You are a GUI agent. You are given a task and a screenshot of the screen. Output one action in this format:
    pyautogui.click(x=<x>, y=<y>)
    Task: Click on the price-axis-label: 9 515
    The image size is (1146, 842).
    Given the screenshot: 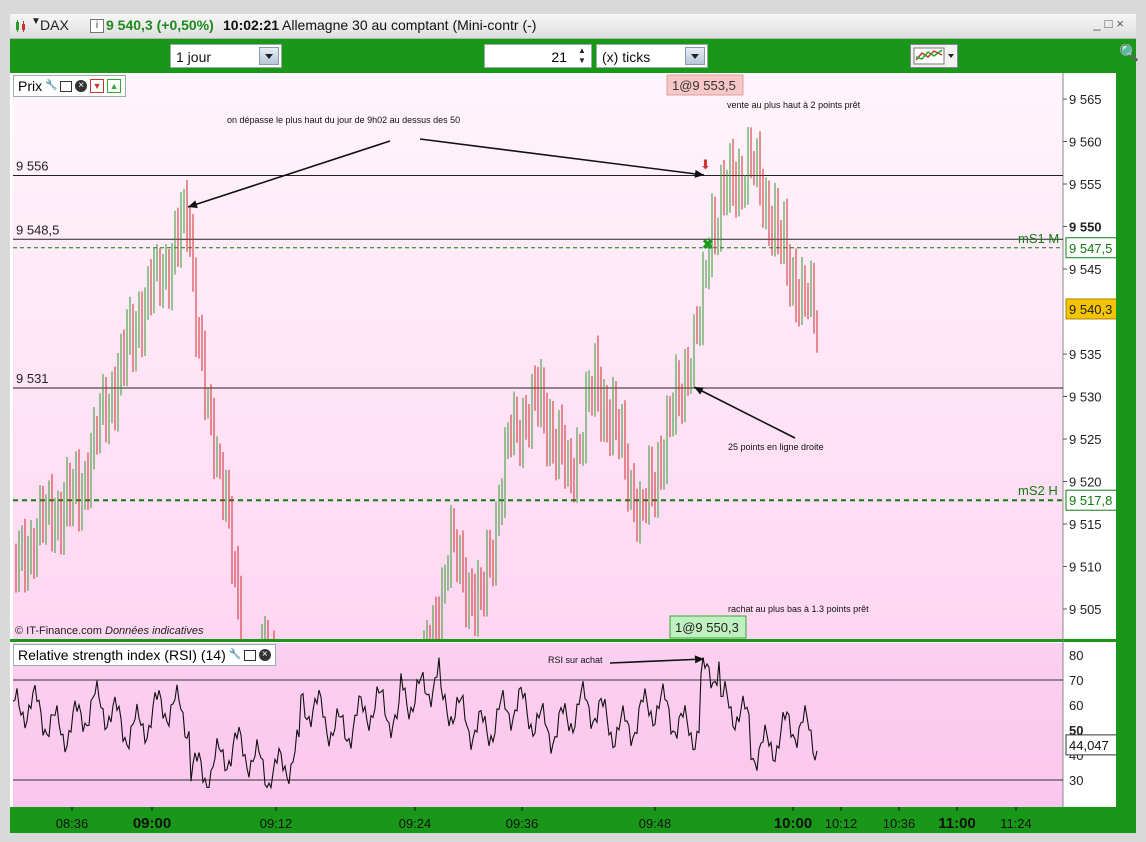 What is the action you would take?
    pyautogui.click(x=1085, y=524)
    